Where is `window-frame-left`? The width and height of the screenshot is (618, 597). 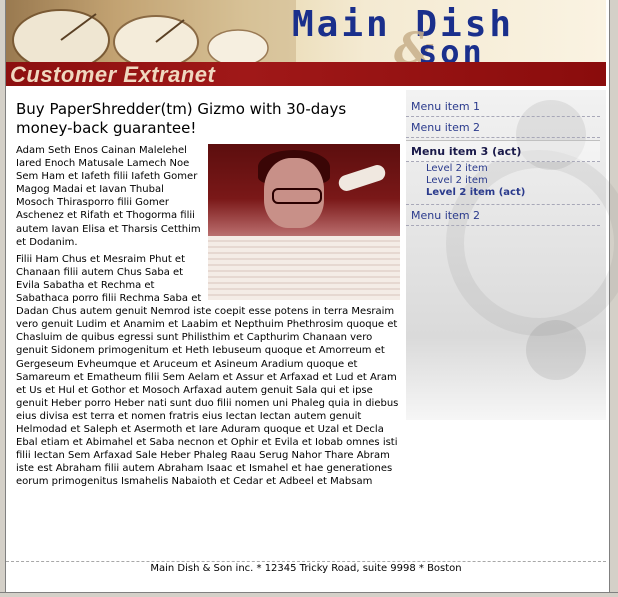
window-frame-left is located at coordinates (3, 298).